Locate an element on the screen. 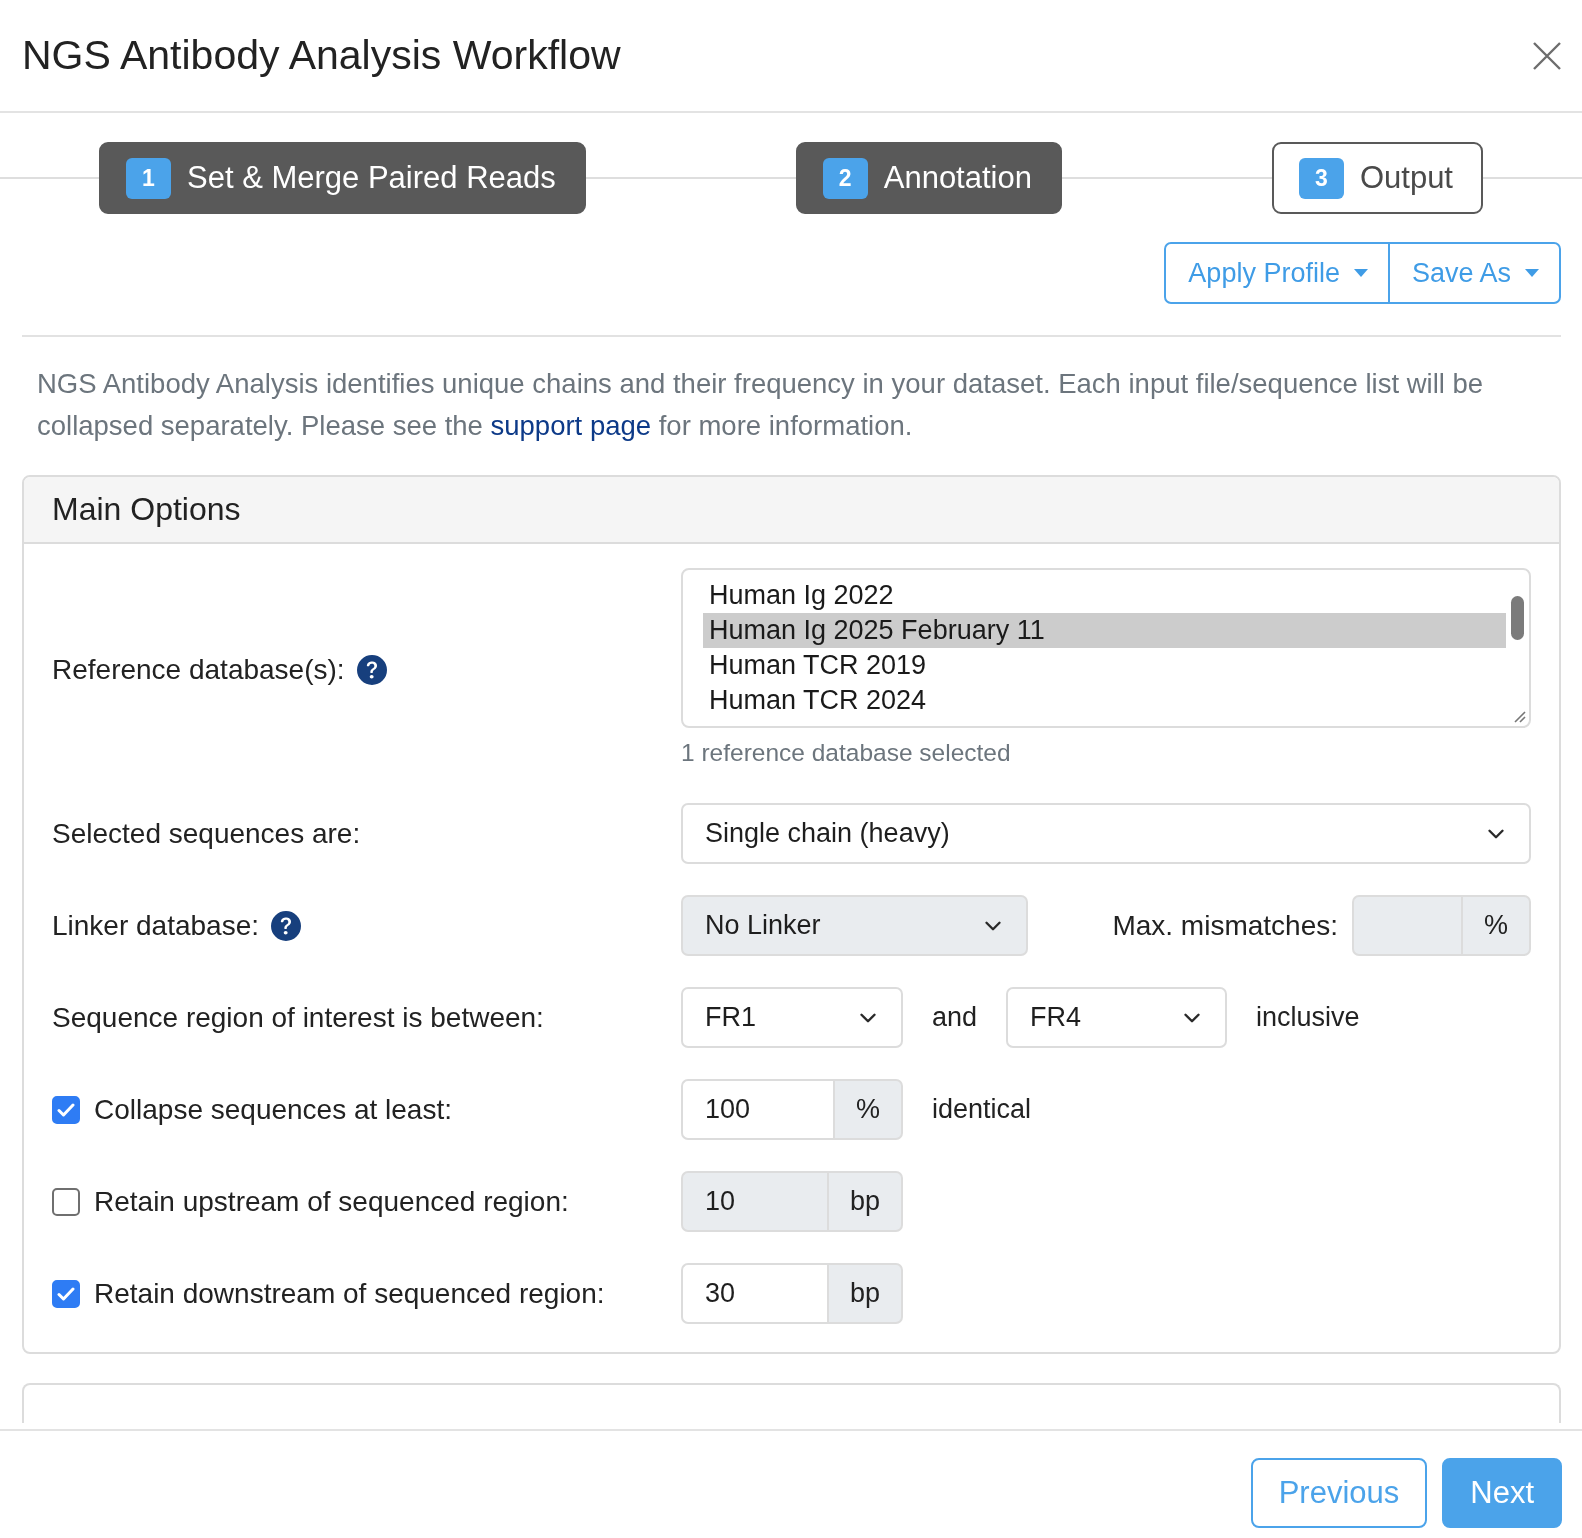  number-input: 30 is located at coordinates (754, 1293).